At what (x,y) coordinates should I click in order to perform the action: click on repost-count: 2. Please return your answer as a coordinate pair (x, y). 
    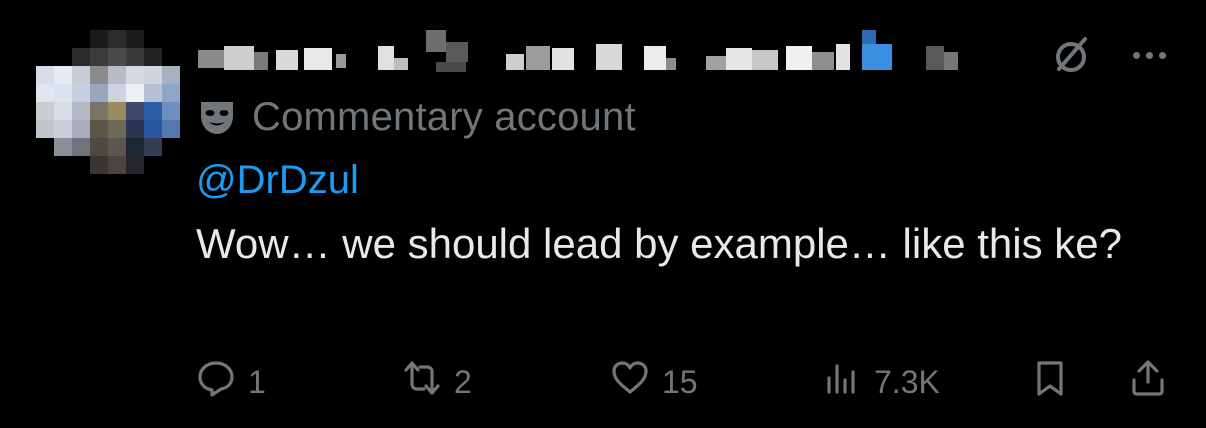
    Looking at the image, I should click on (463, 381).